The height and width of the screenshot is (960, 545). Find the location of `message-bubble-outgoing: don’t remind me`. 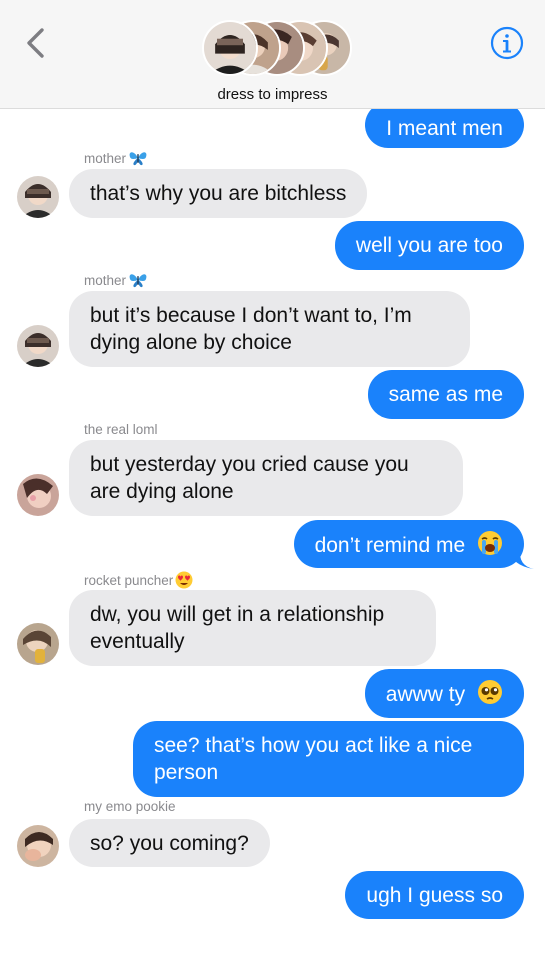

message-bubble-outgoing: don’t remind me is located at coordinates (408, 544).